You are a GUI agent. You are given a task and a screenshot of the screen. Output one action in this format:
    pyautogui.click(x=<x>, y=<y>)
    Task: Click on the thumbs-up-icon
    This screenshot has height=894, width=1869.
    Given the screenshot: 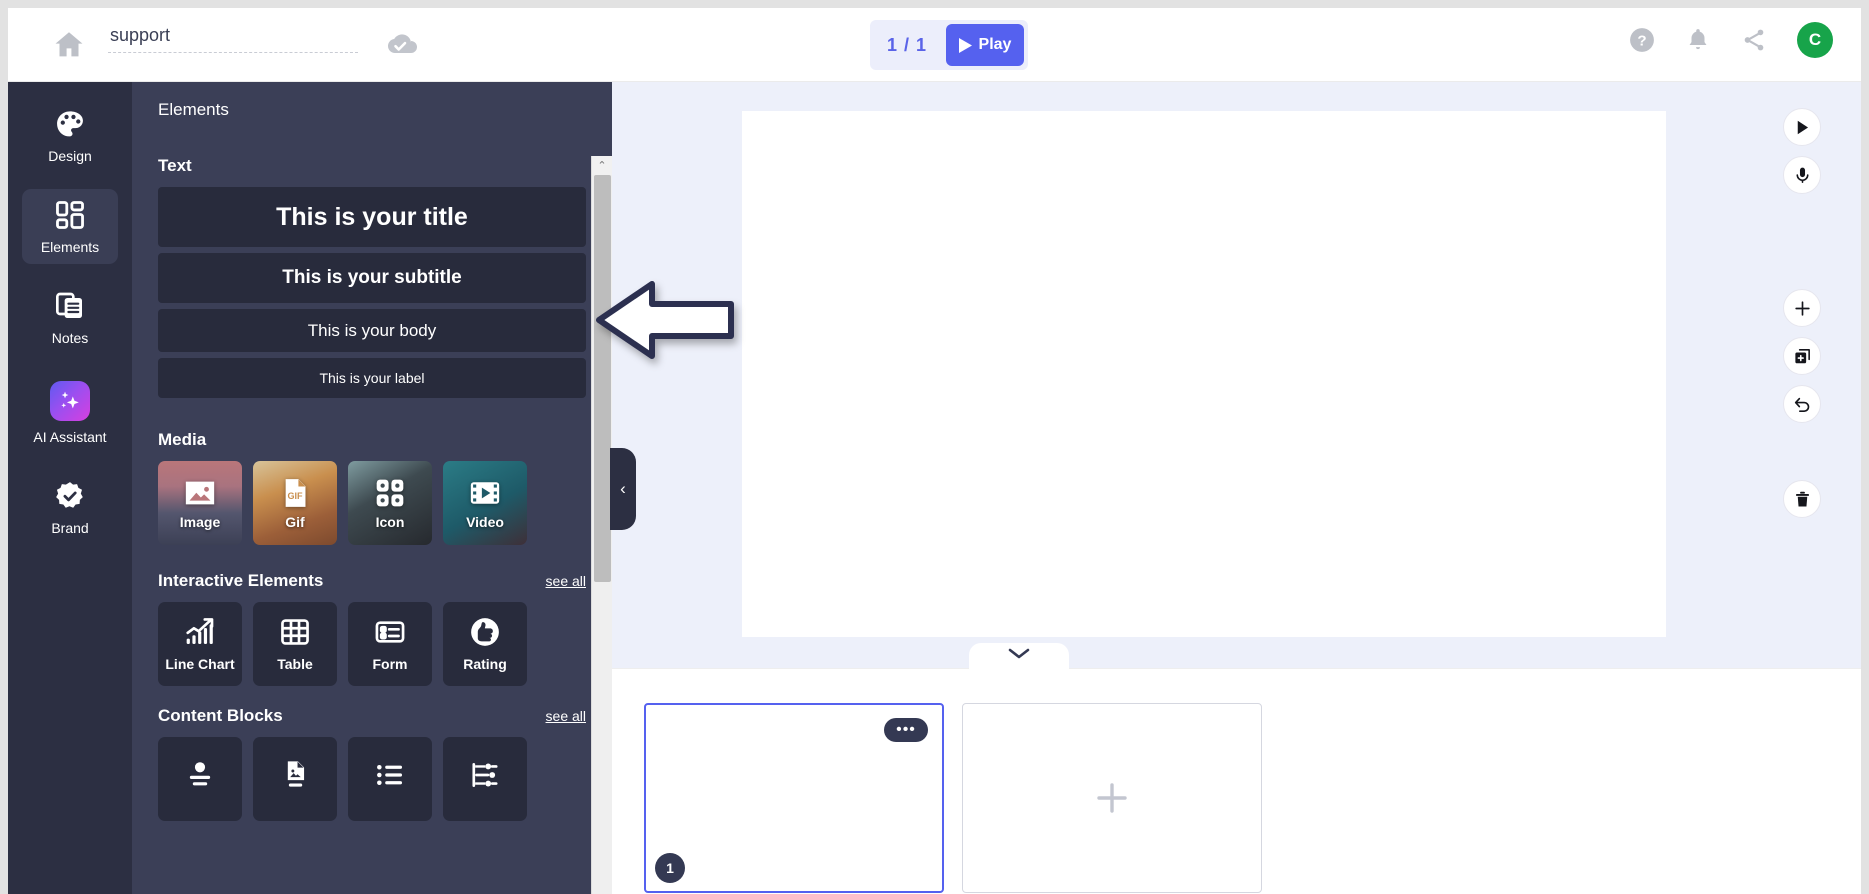 What is the action you would take?
    pyautogui.click(x=485, y=632)
    